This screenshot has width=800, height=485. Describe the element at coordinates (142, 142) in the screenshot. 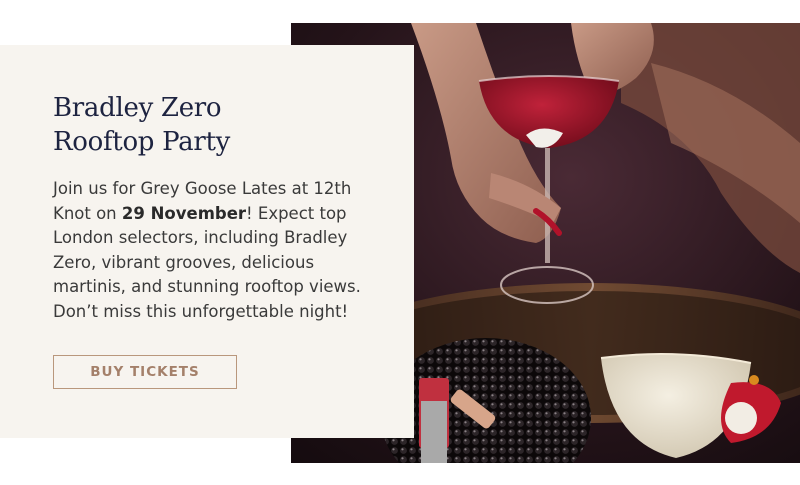

I see `event-title-line-2: Rooftop Party` at that location.